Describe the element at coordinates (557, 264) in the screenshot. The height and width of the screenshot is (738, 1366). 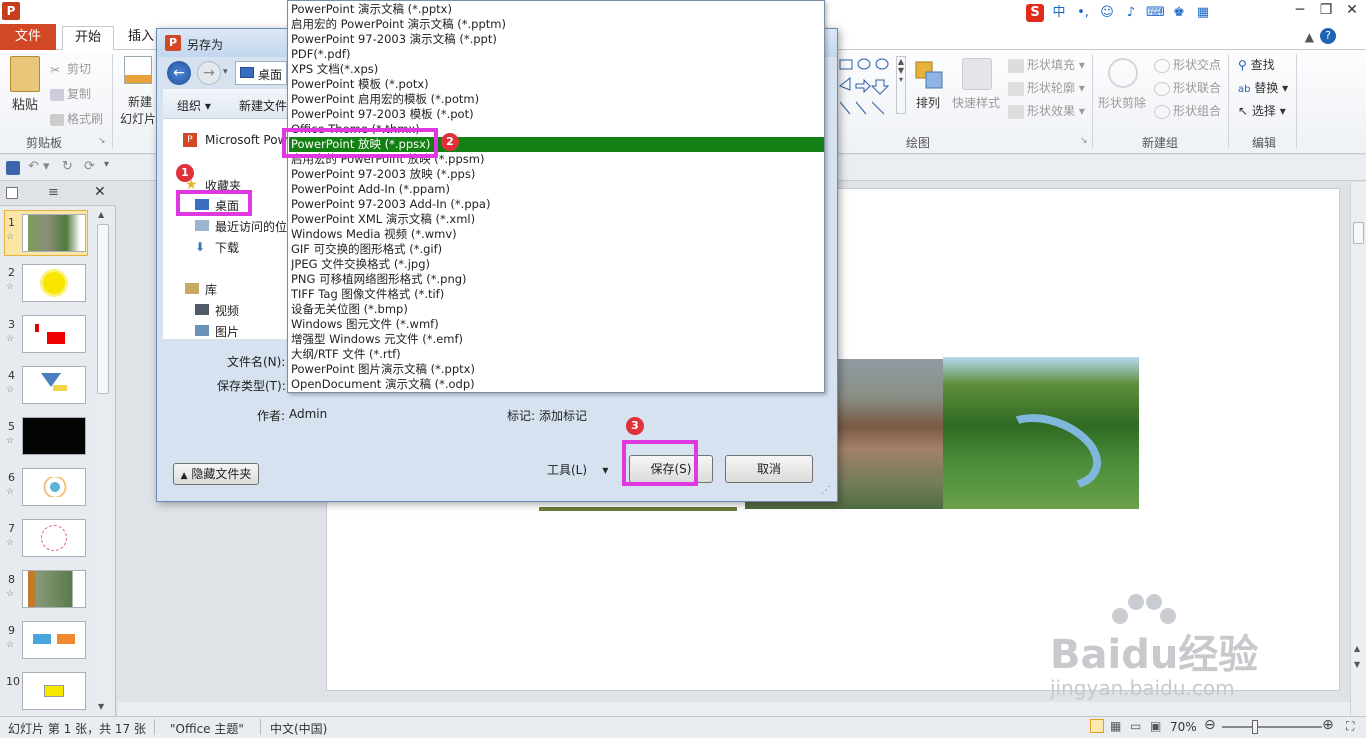
I see `file-type-option: JPEG 文件交换格式 (*.jpg)` at that location.